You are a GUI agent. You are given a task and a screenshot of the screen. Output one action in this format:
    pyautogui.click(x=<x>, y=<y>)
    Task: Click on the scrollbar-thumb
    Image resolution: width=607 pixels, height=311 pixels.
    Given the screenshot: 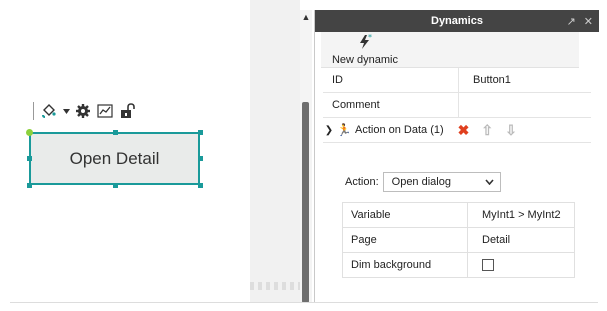 What is the action you would take?
    pyautogui.click(x=305, y=202)
    